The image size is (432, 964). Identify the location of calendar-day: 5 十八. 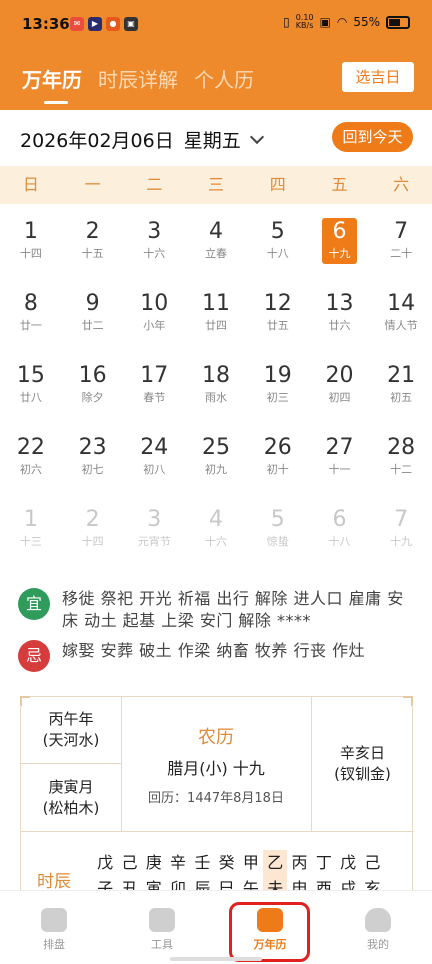
(278, 246).